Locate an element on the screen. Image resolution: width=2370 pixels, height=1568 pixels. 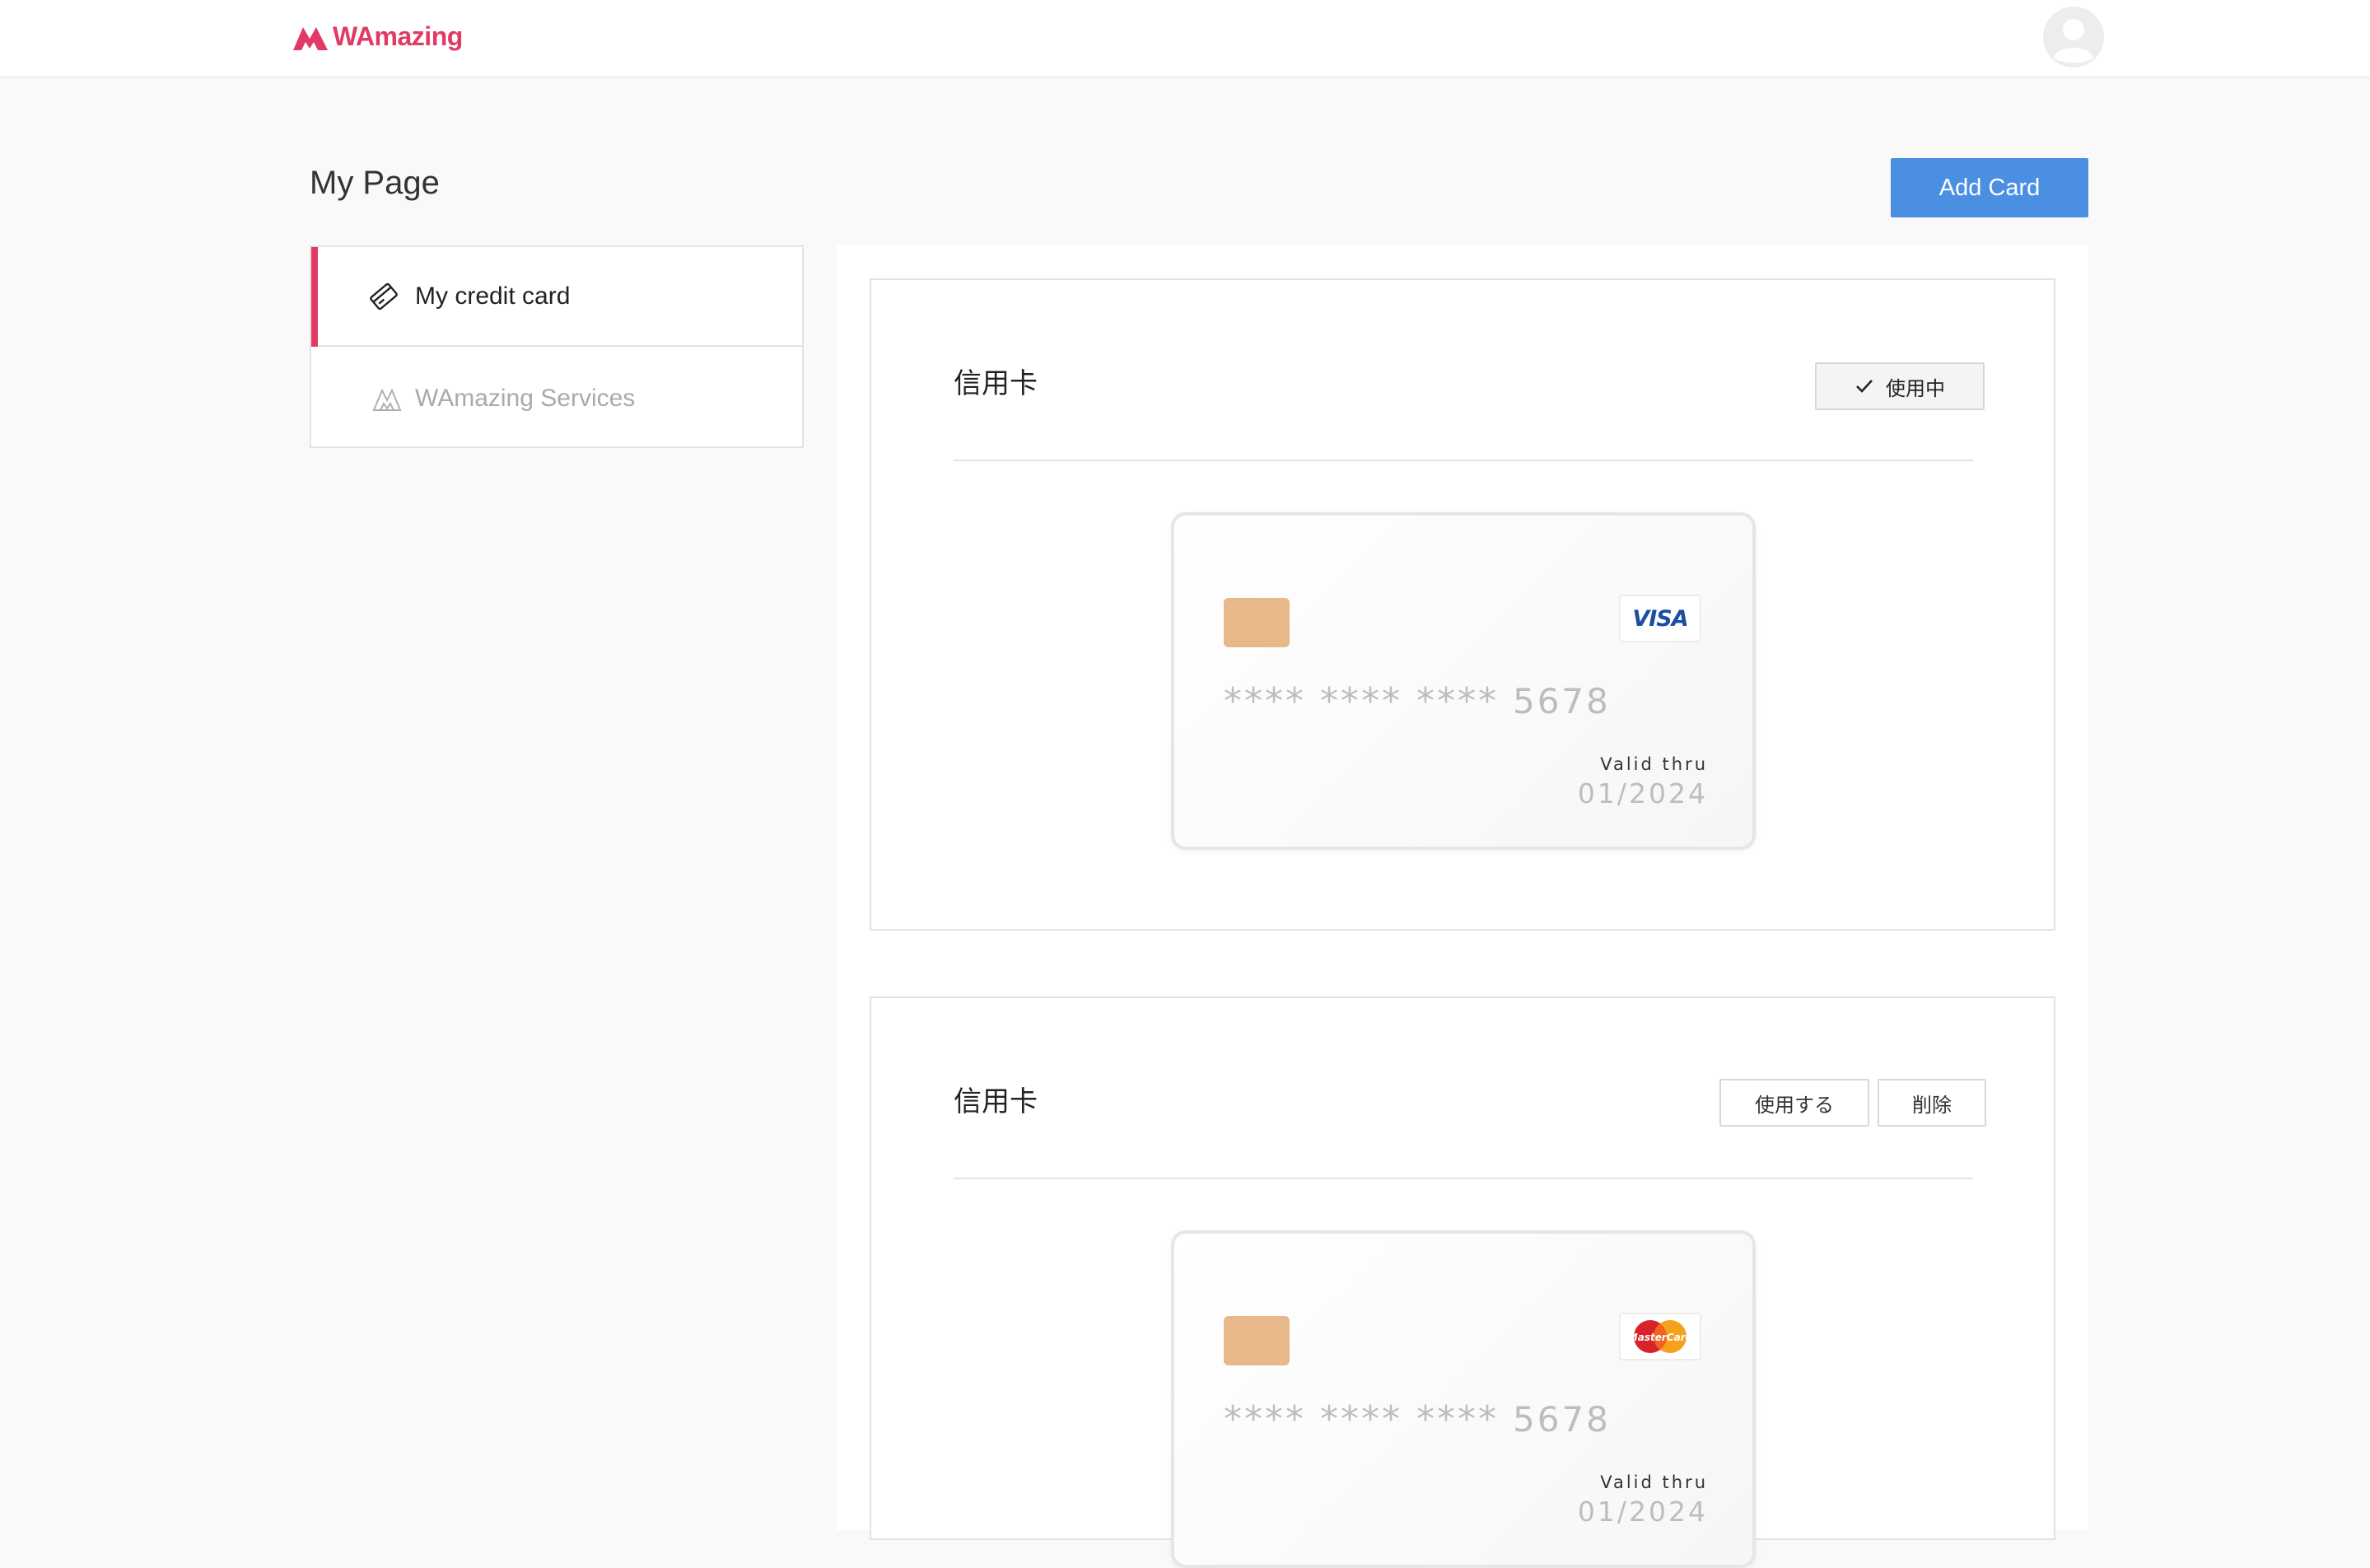
page-title: My Page is located at coordinates (375, 183).